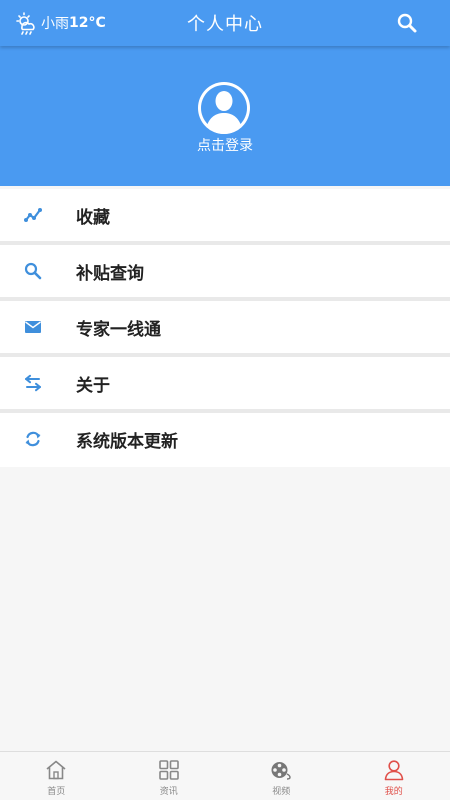 Image resolution: width=450 pixels, height=800 pixels. What do you see at coordinates (33, 327) in the screenshot?
I see `mail-icon` at bounding box center [33, 327].